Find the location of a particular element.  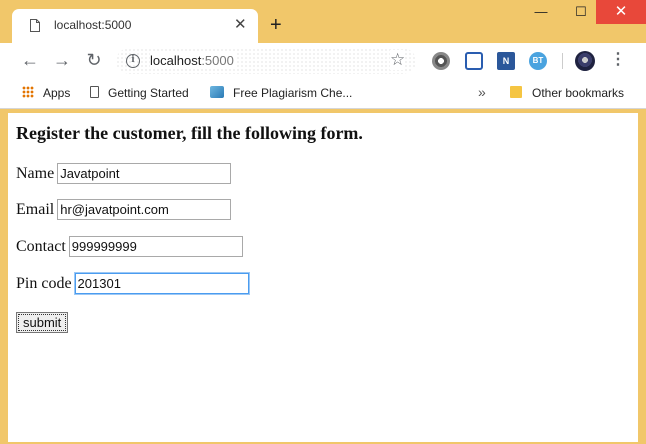

extension-icon is located at coordinates (474, 61).